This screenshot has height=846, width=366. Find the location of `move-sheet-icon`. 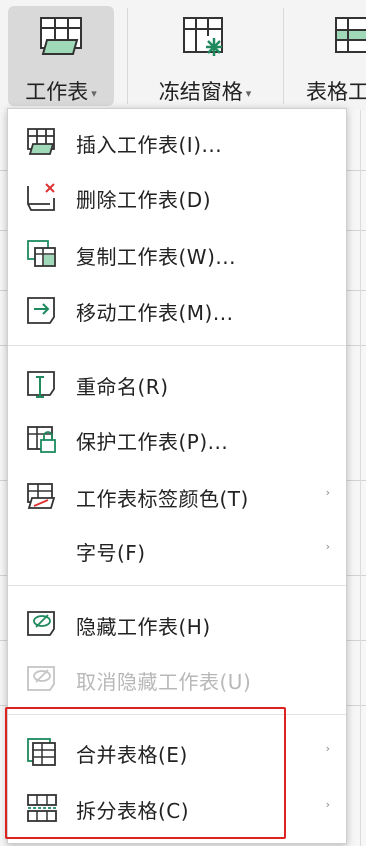

move-sheet-icon is located at coordinates (41, 310).